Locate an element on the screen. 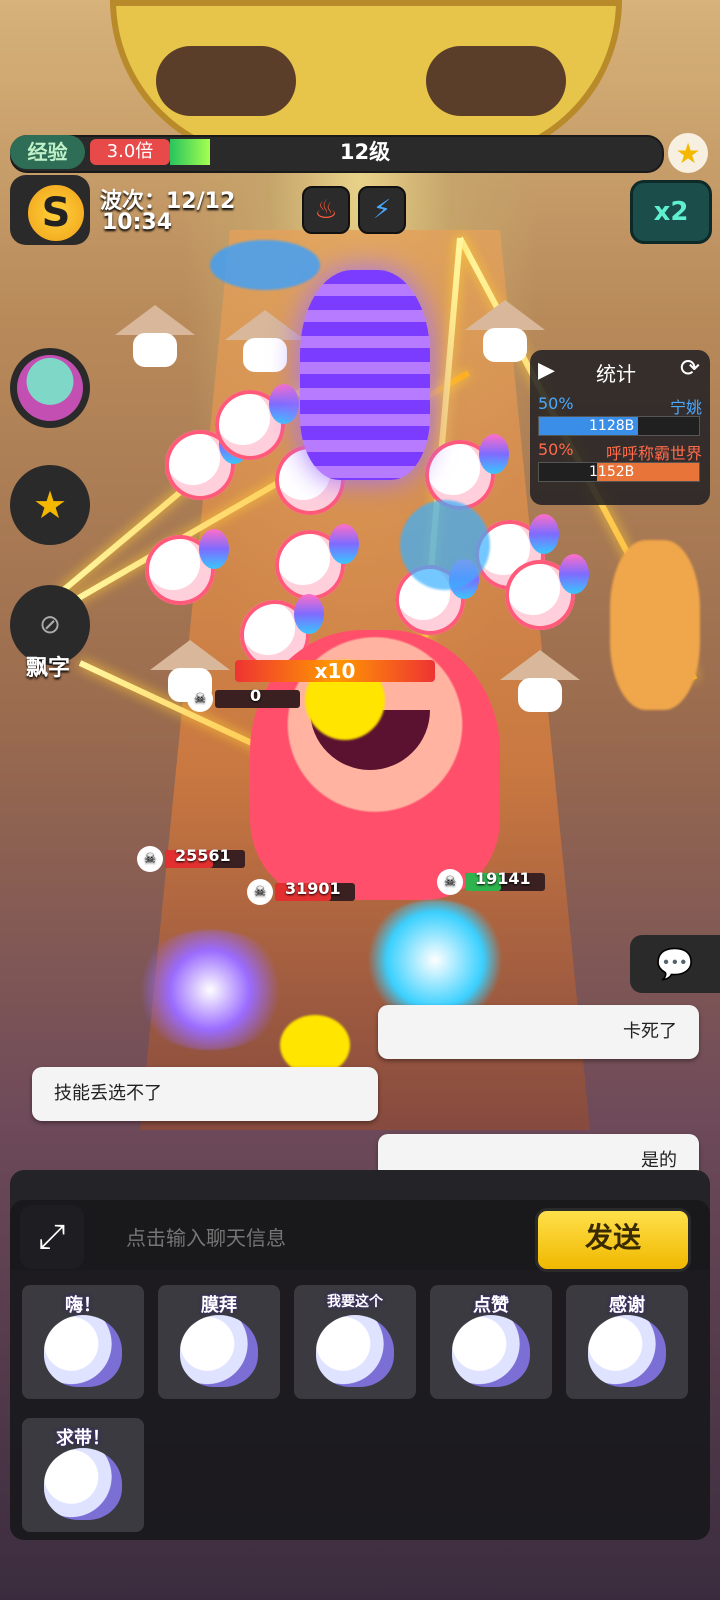  mask-eye-right is located at coordinates (496, 81).